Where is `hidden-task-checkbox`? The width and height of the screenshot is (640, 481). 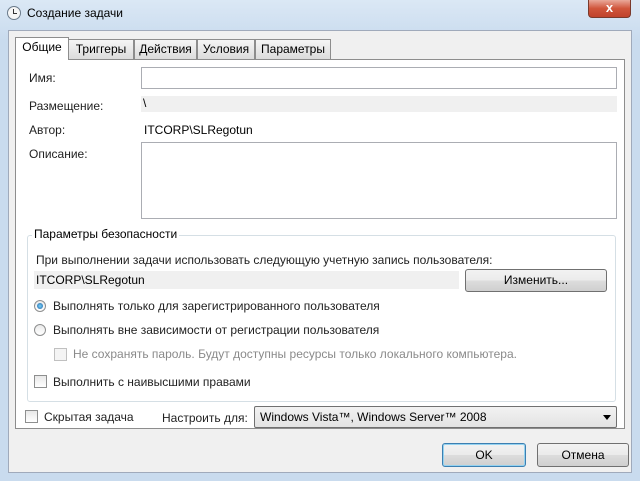
hidden-task-checkbox is located at coordinates (31, 416).